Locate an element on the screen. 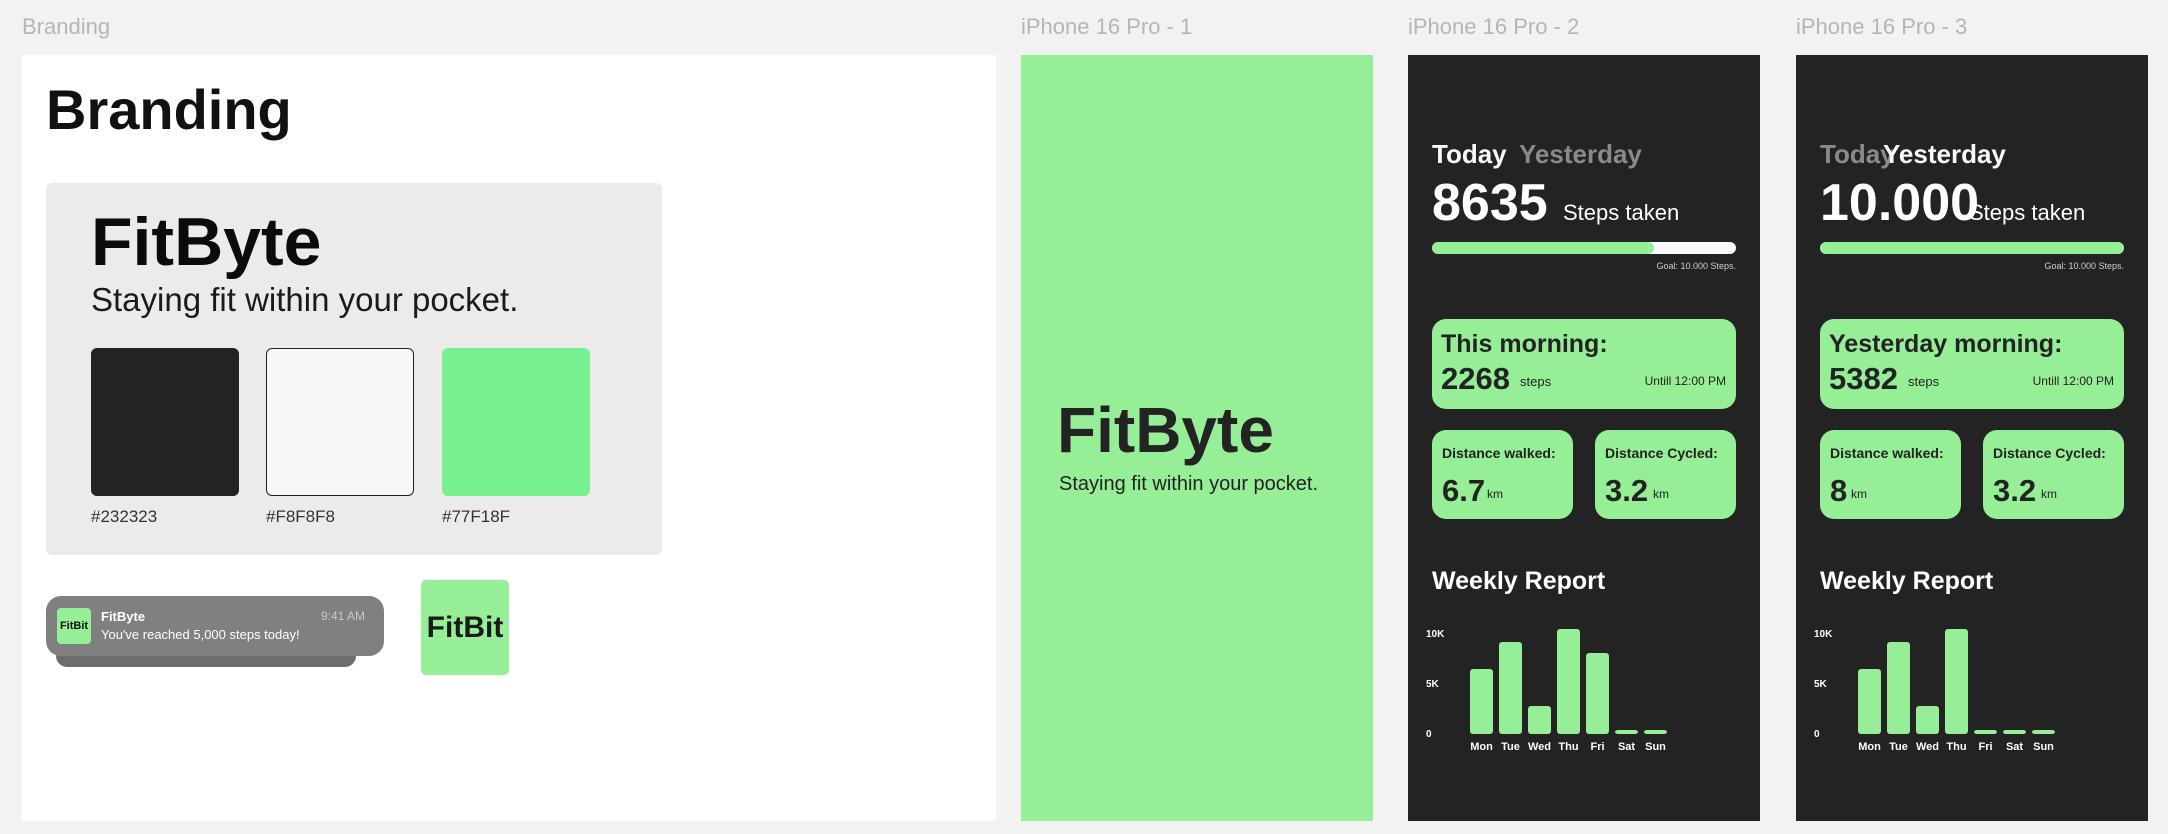 The width and height of the screenshot is (2168, 834). swatch-label-light: #F8F8F8 is located at coordinates (300, 516).